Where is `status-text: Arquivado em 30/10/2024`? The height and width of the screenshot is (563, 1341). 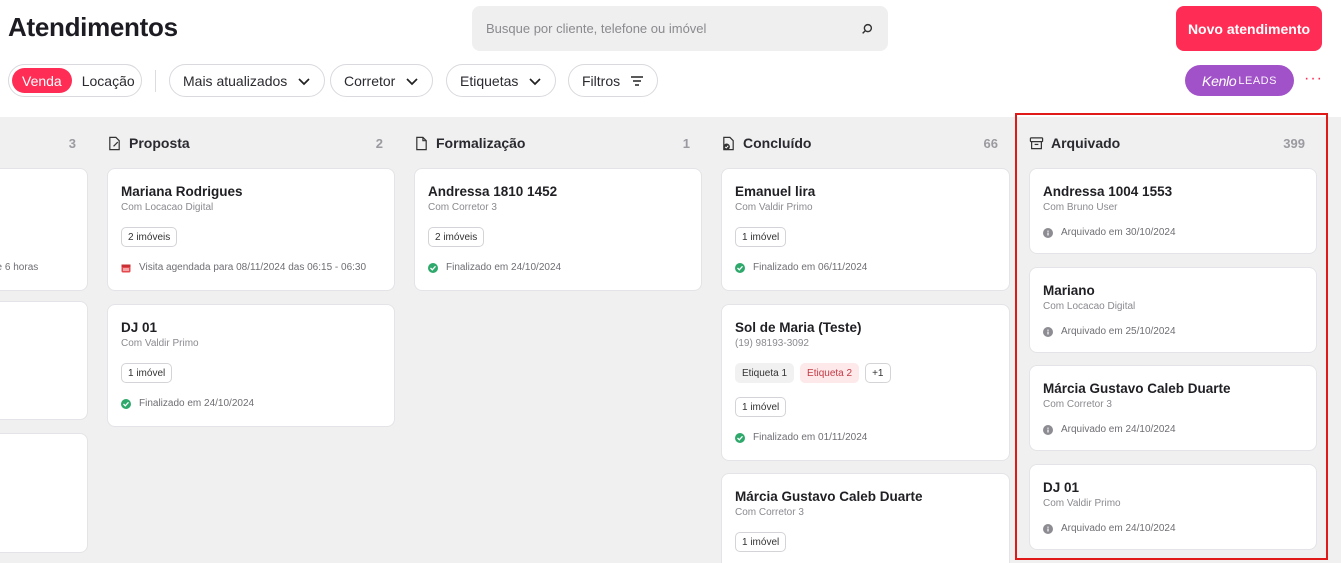 status-text: Arquivado em 30/10/2024 is located at coordinates (1118, 232).